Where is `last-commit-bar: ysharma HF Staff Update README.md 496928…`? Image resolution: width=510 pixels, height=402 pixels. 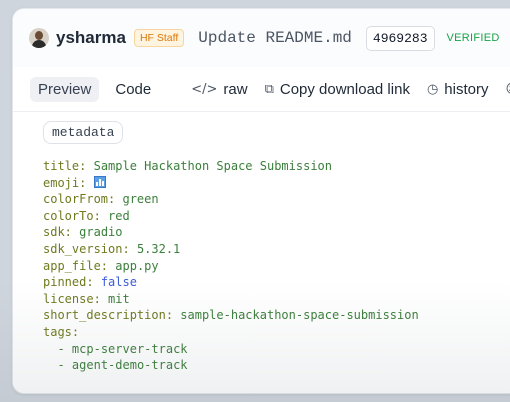
last-commit-bar: ysharma HF Staff Update README.md 496928… is located at coordinates (261, 38).